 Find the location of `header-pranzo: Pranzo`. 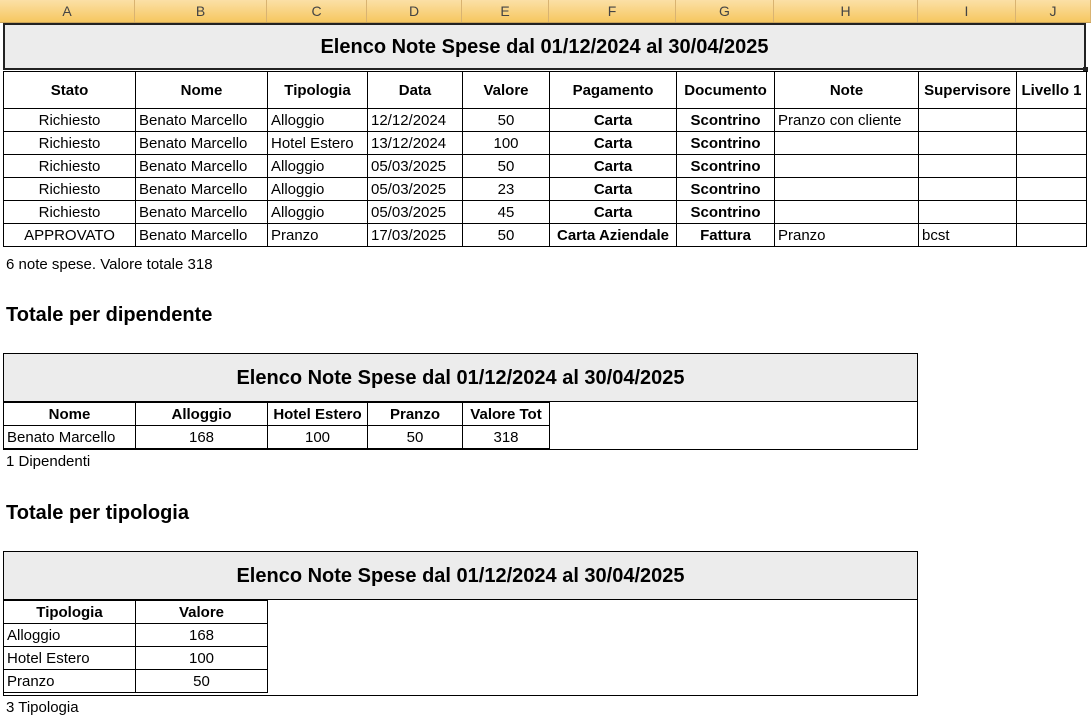

header-pranzo: Pranzo is located at coordinates (415, 414).